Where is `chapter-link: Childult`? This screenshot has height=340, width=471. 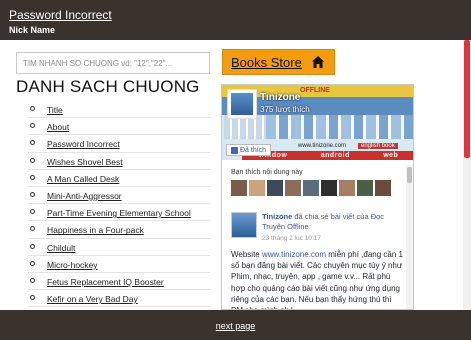
chapter-link: Childult is located at coordinates (61, 248).